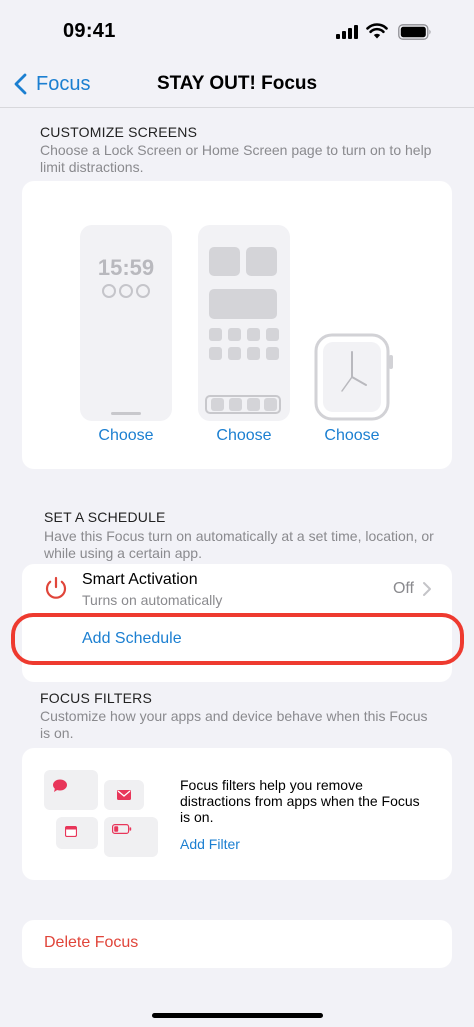 The image size is (474, 1027). Describe the element at coordinates (237, 1015) in the screenshot. I see `home-indicator-bar` at that location.